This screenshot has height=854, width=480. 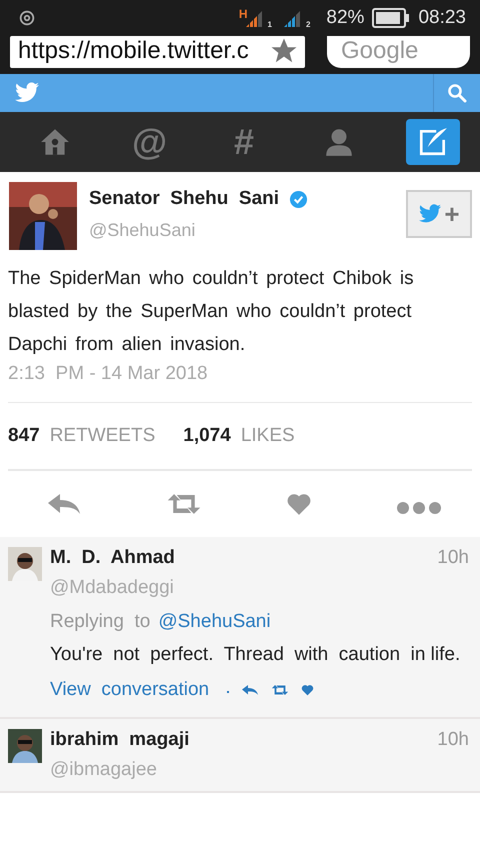 I want to click on author-handle: @ShehuSani, so click(x=198, y=230).